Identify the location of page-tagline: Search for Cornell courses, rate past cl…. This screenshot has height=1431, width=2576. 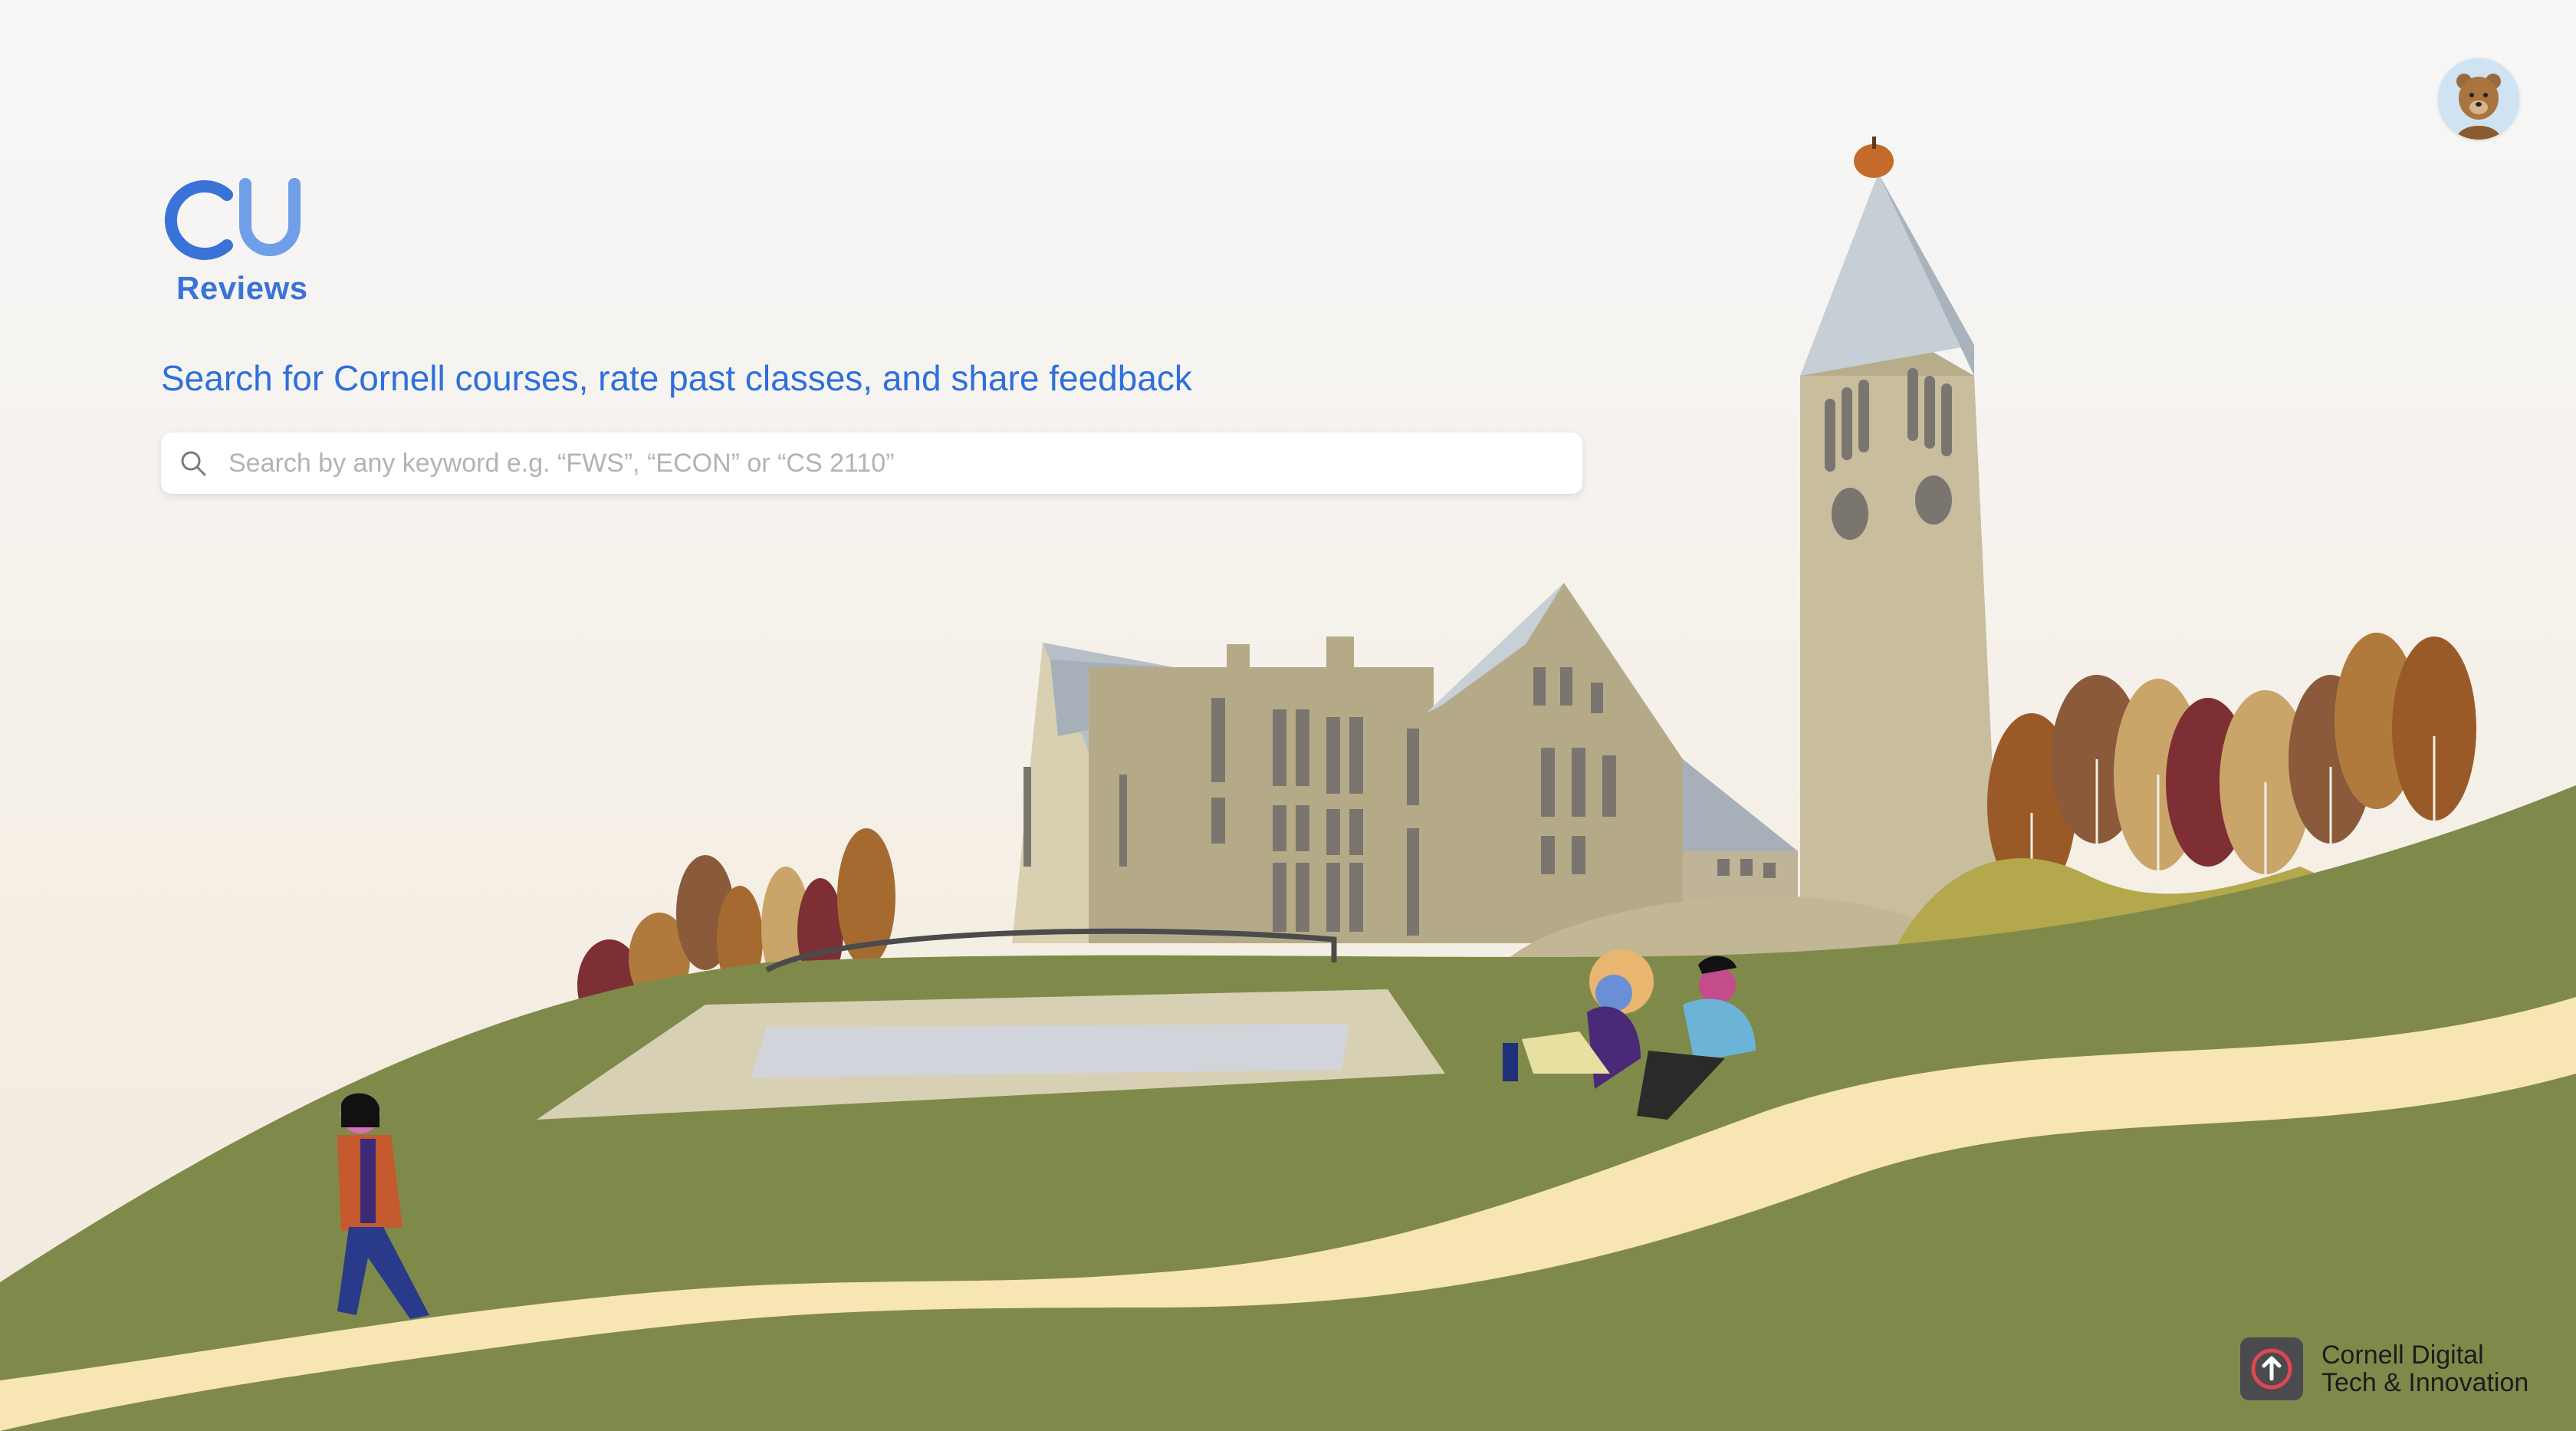
(677, 378).